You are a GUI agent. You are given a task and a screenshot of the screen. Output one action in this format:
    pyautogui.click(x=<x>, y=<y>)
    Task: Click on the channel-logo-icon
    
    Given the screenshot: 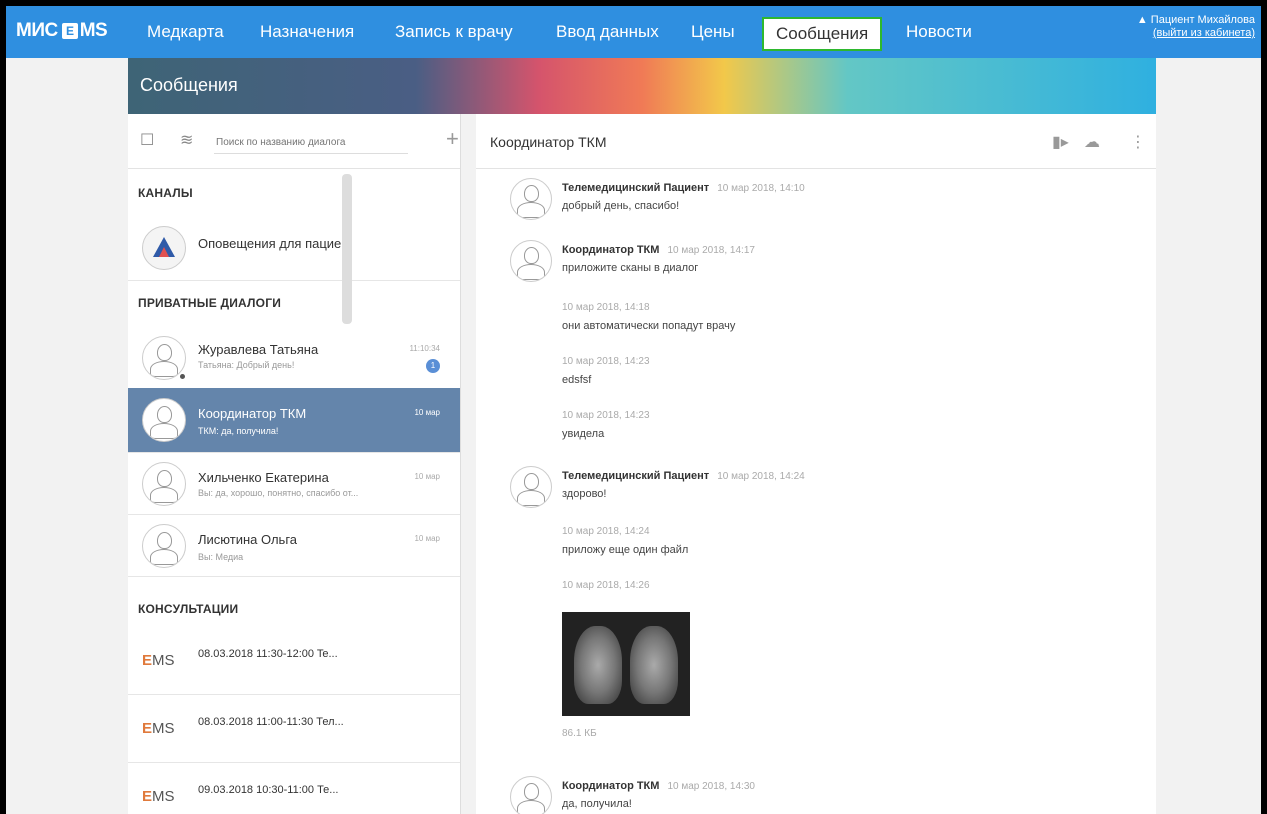 What is the action you would take?
    pyautogui.click(x=164, y=248)
    